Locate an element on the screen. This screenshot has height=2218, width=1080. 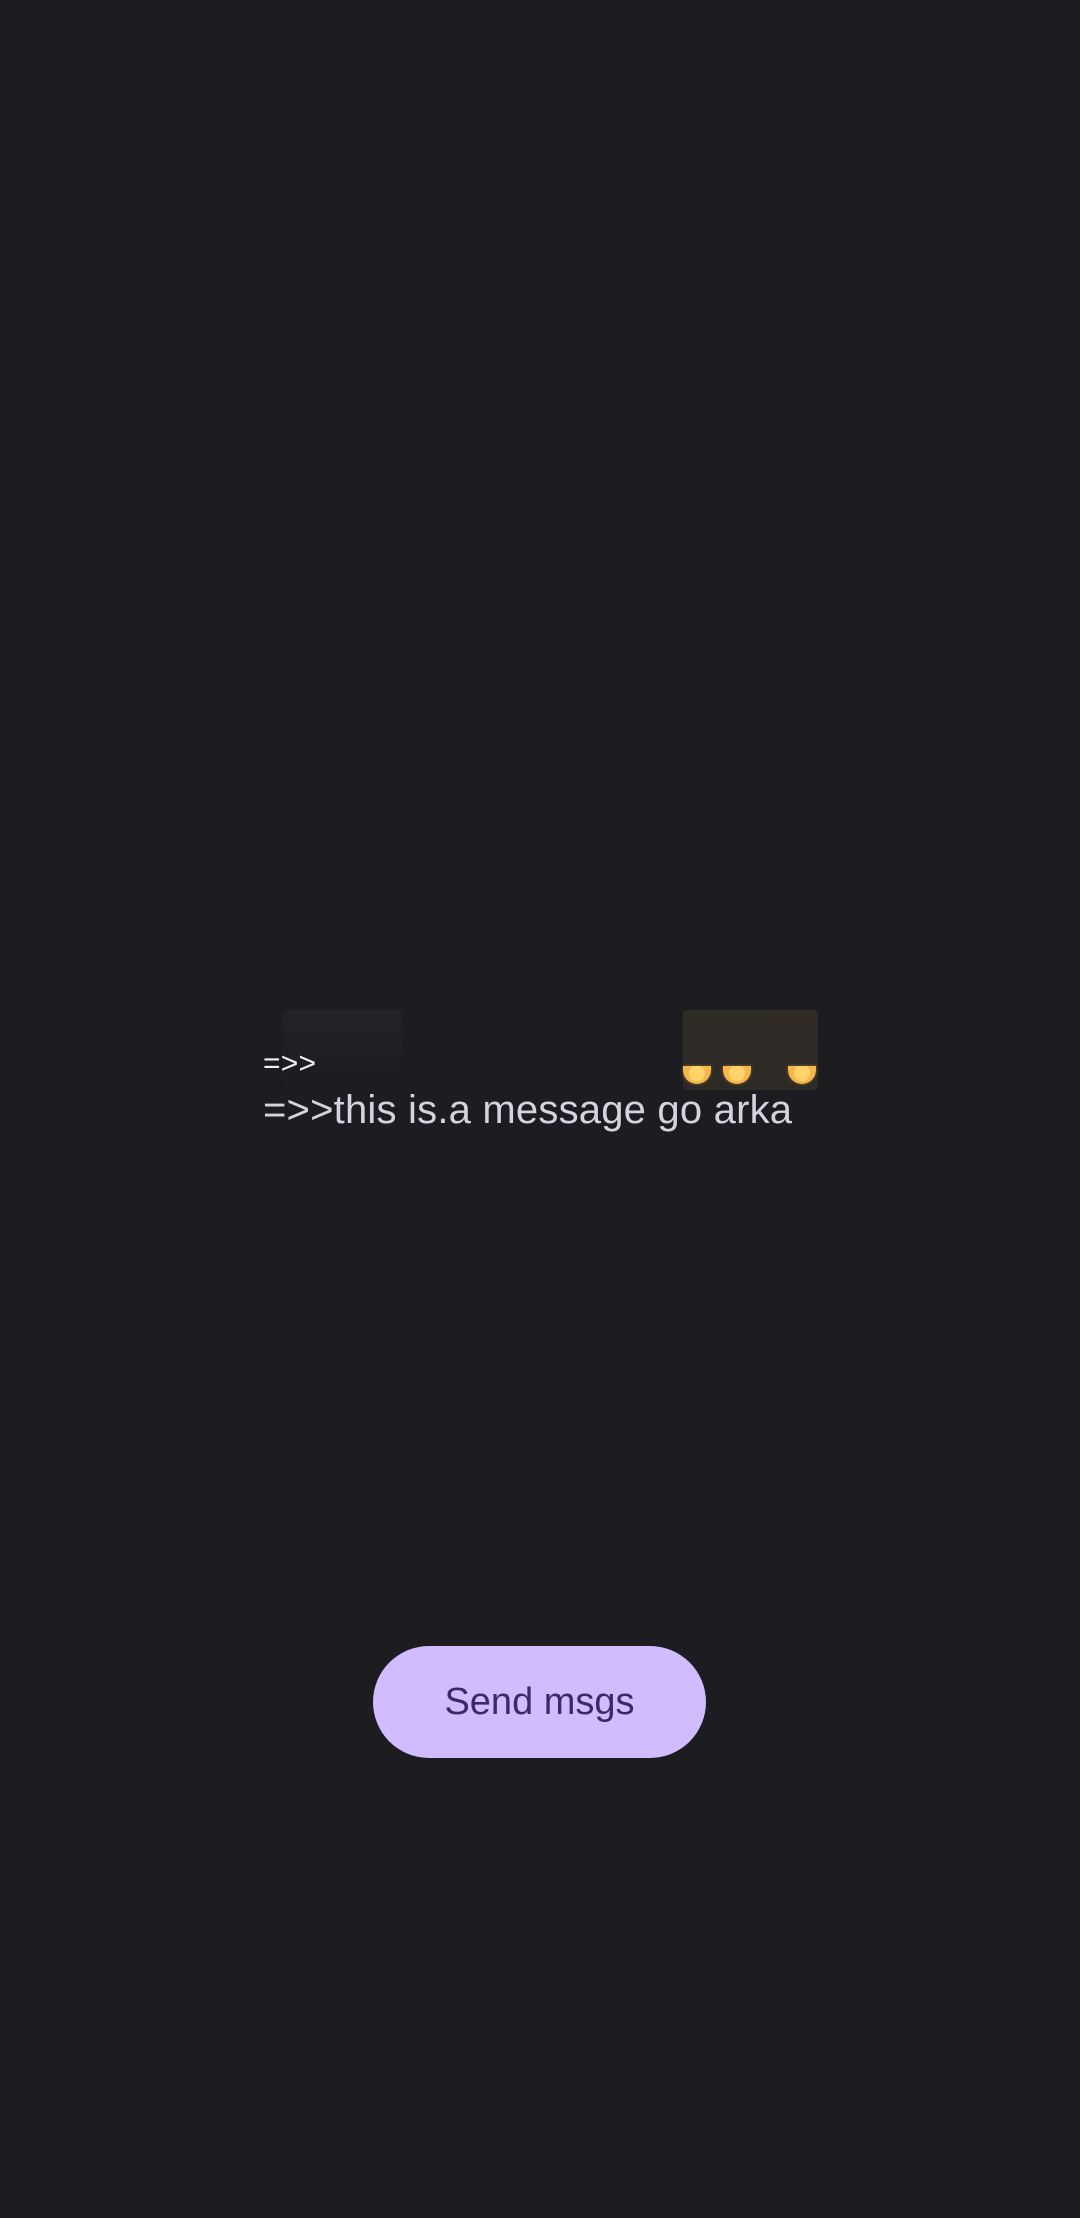
message-line: =>>this is.a message go arka is located at coordinates (528, 1110).